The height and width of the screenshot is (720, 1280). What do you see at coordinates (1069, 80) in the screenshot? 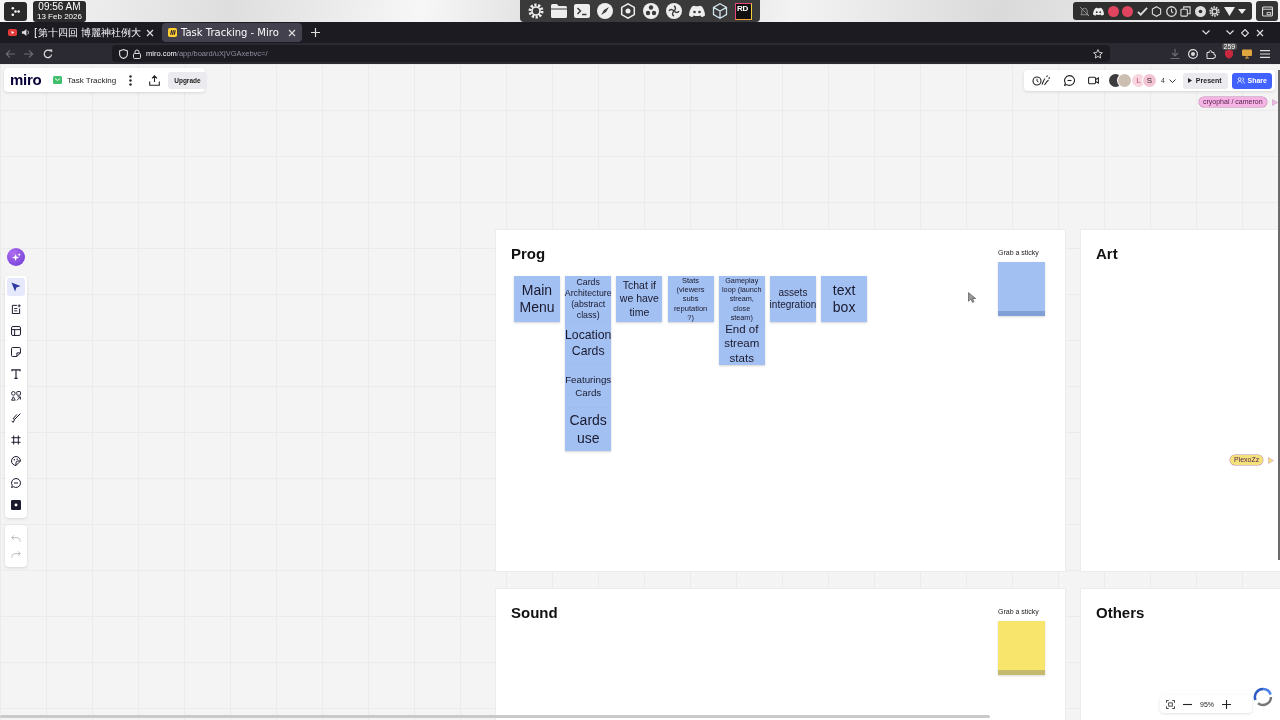
I see `chat-icon` at bounding box center [1069, 80].